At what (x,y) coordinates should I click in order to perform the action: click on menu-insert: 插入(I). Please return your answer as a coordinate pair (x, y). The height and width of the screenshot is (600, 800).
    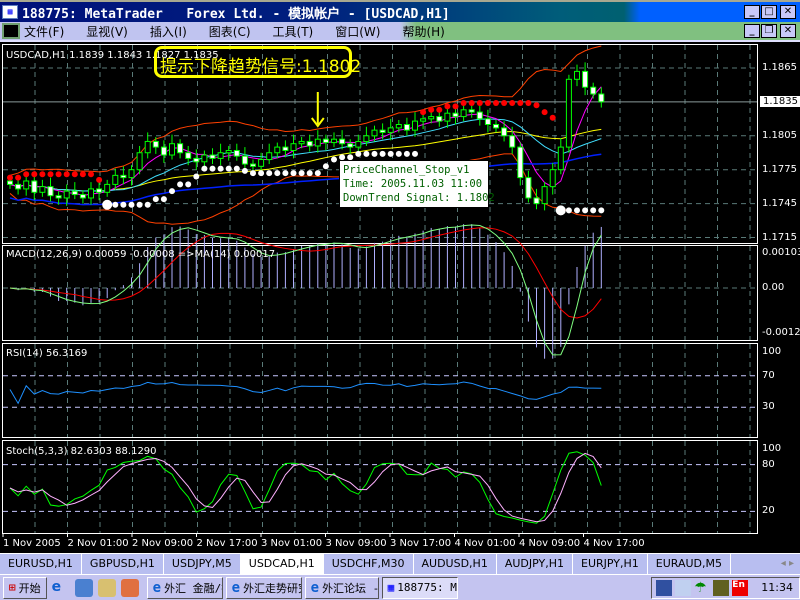
    Looking at the image, I should click on (168, 31).